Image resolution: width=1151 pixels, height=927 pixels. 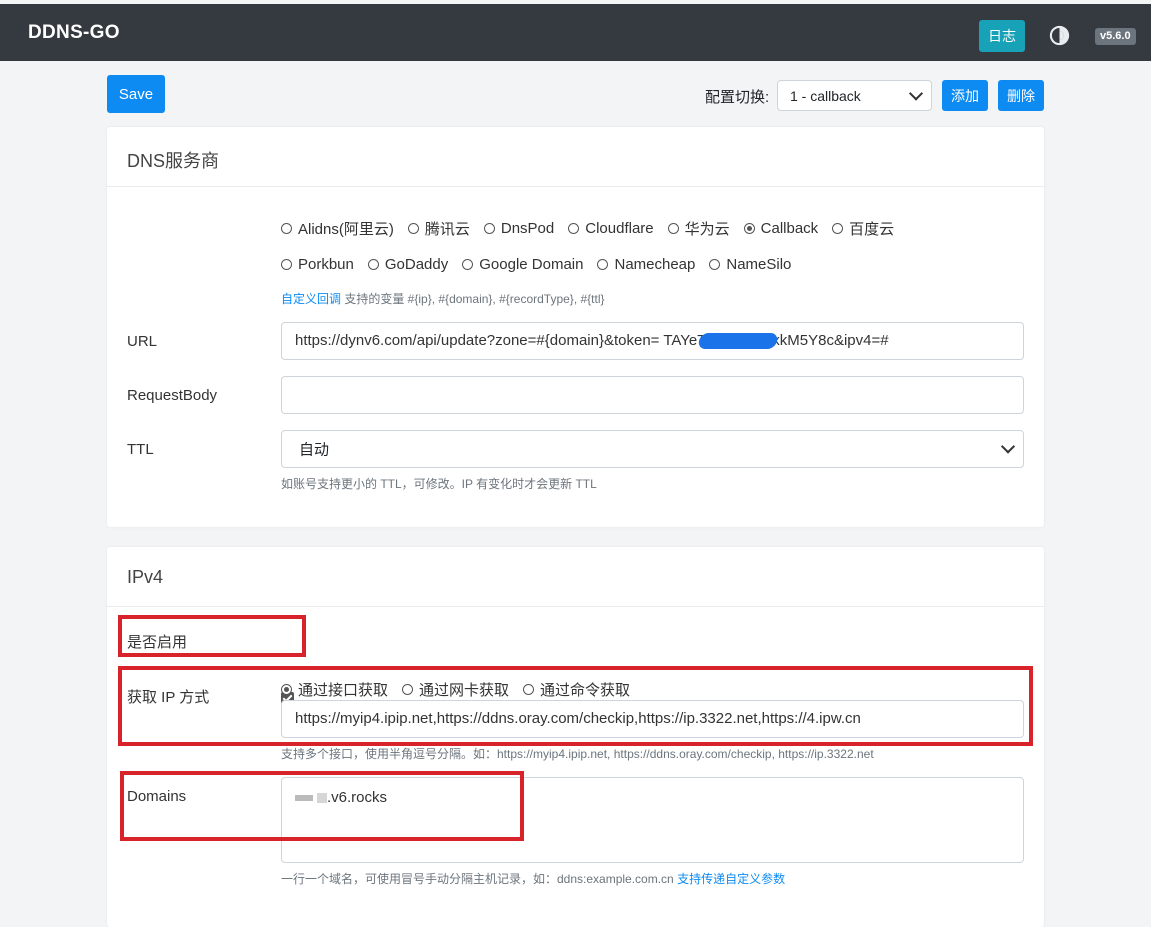 What do you see at coordinates (872, 229) in the screenshot?
I see `provider-label: 百度云` at bounding box center [872, 229].